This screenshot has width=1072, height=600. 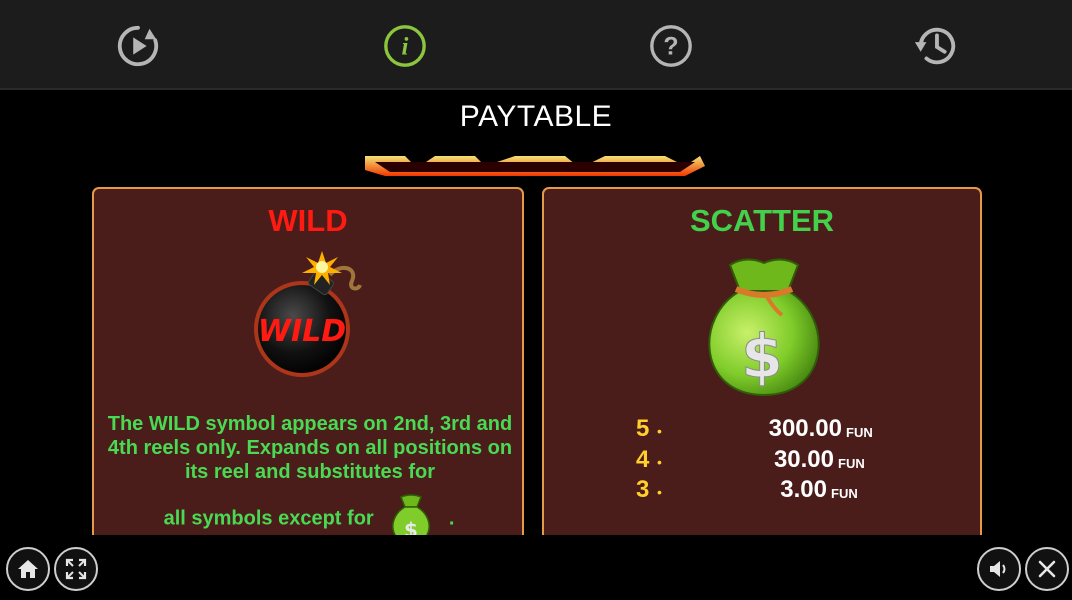 I want to click on home-button, so click(x=28, y=569).